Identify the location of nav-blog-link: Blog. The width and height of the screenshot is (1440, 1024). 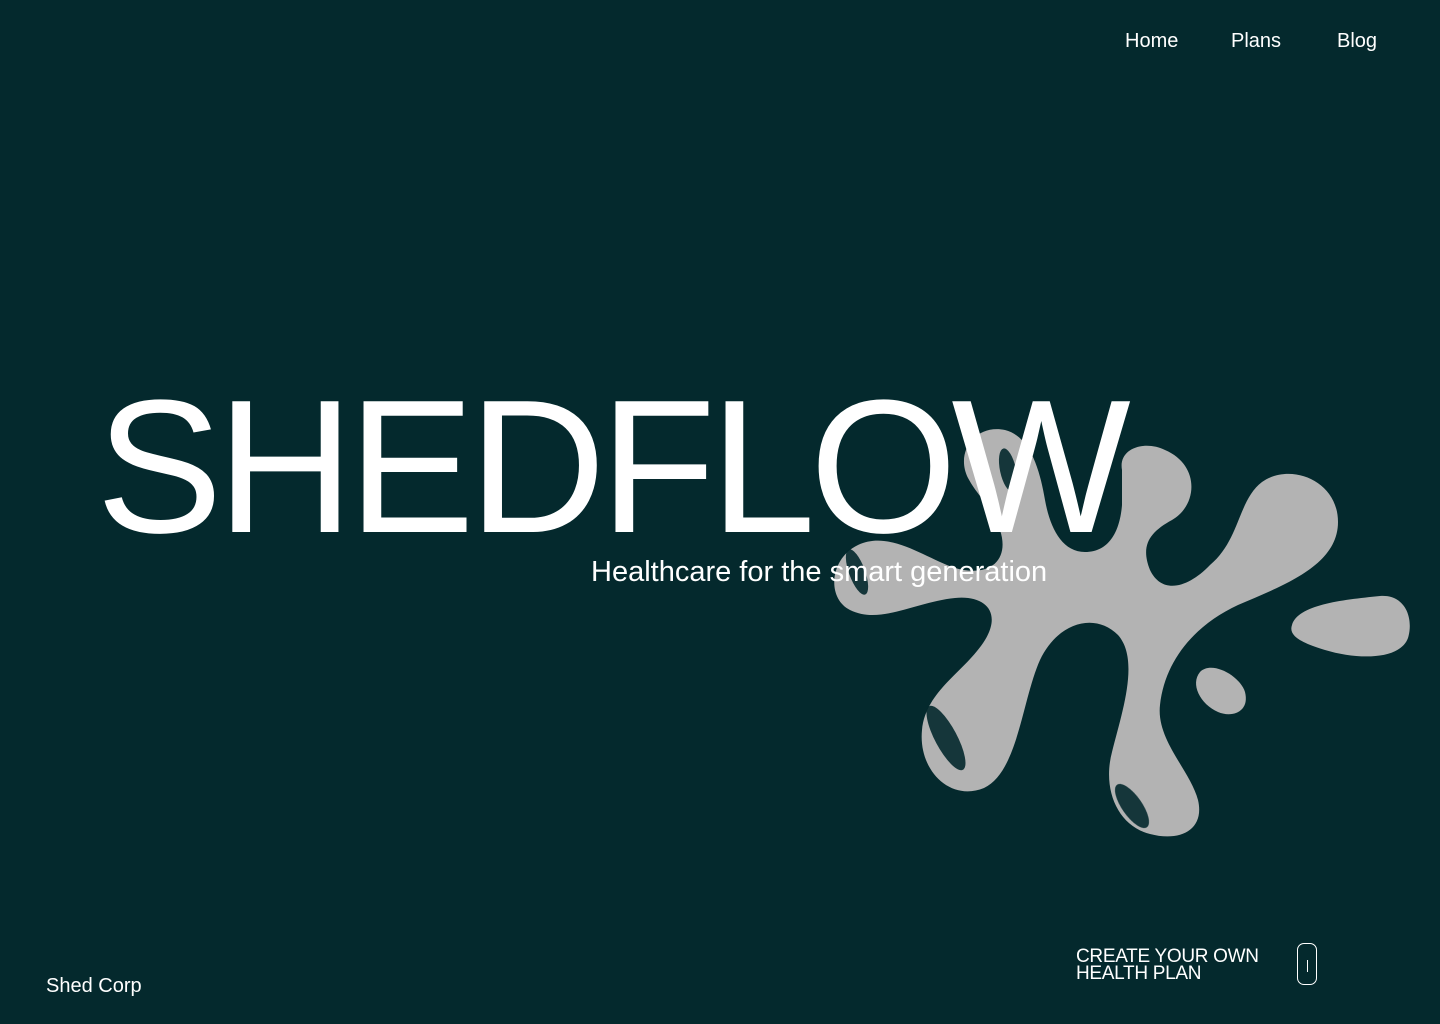
(1357, 41).